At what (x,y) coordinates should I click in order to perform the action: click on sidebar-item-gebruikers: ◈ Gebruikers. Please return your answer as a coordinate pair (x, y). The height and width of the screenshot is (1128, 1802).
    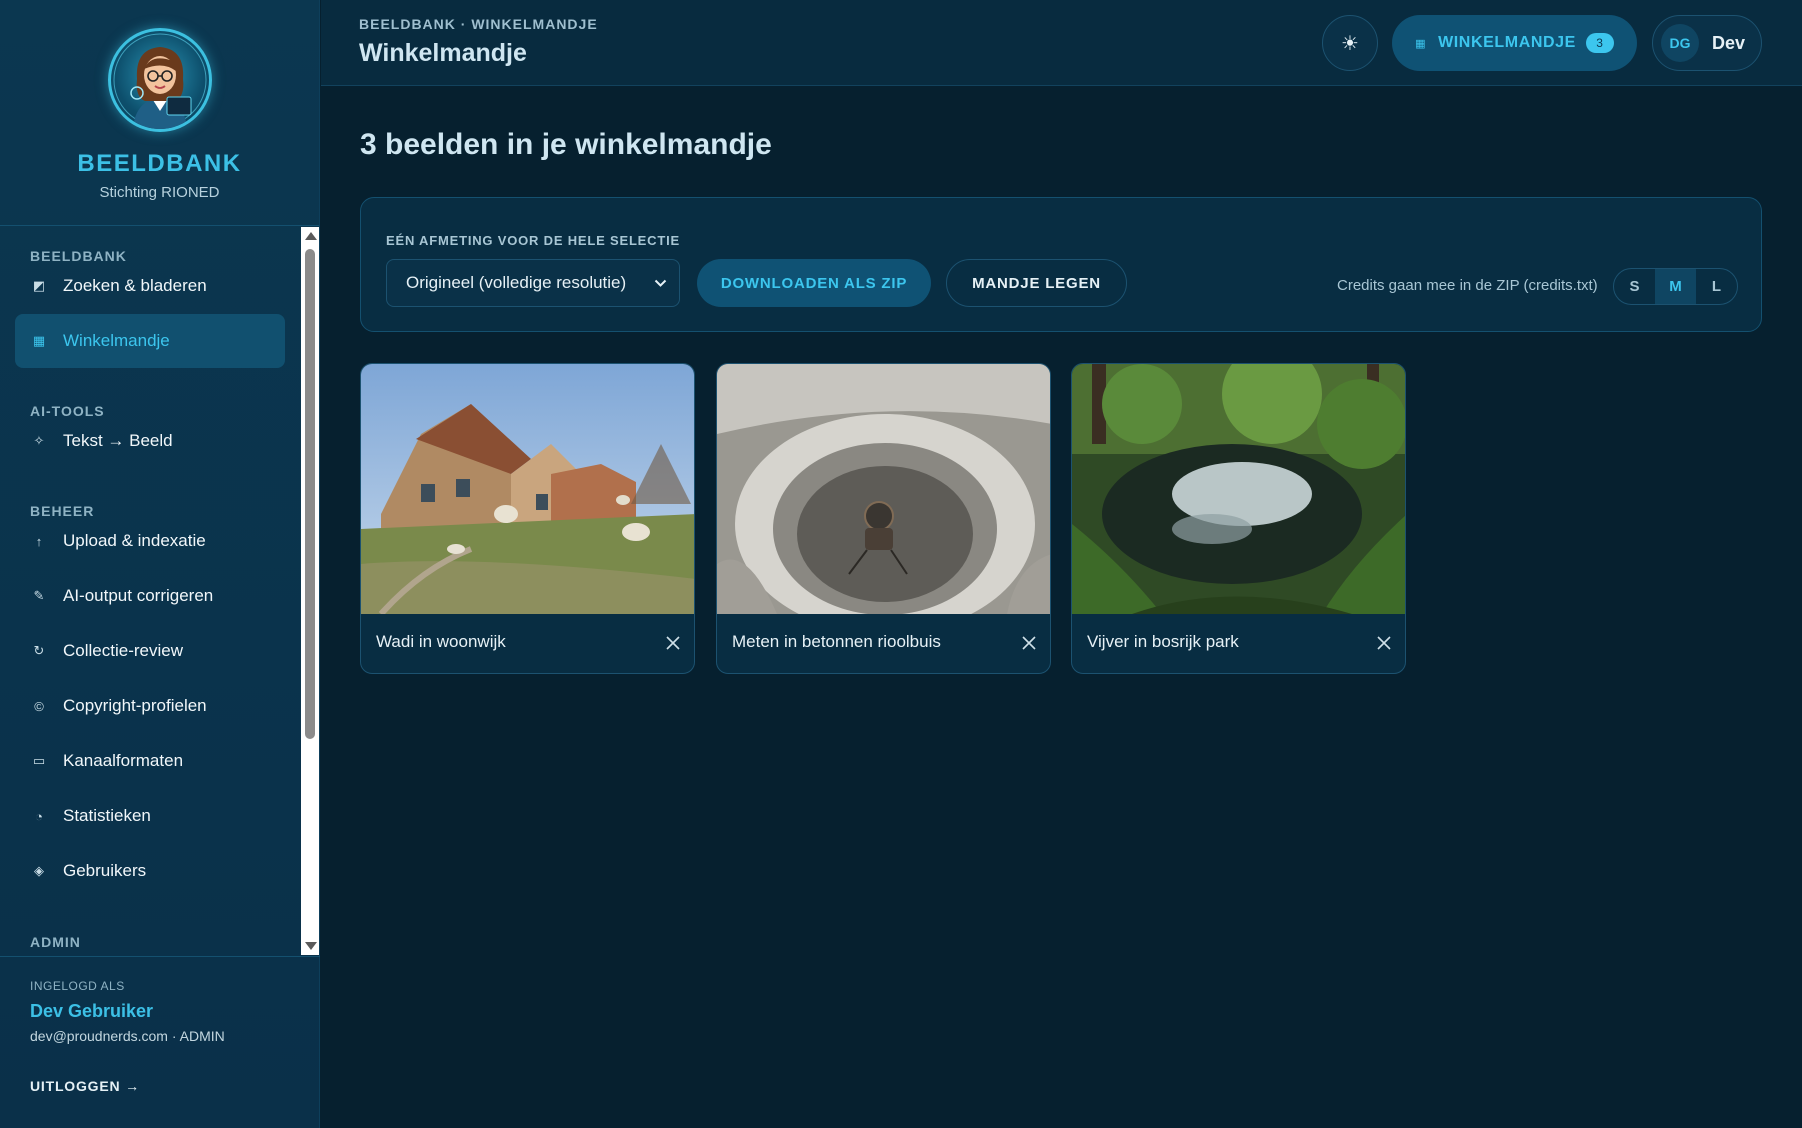
    Looking at the image, I should click on (150, 871).